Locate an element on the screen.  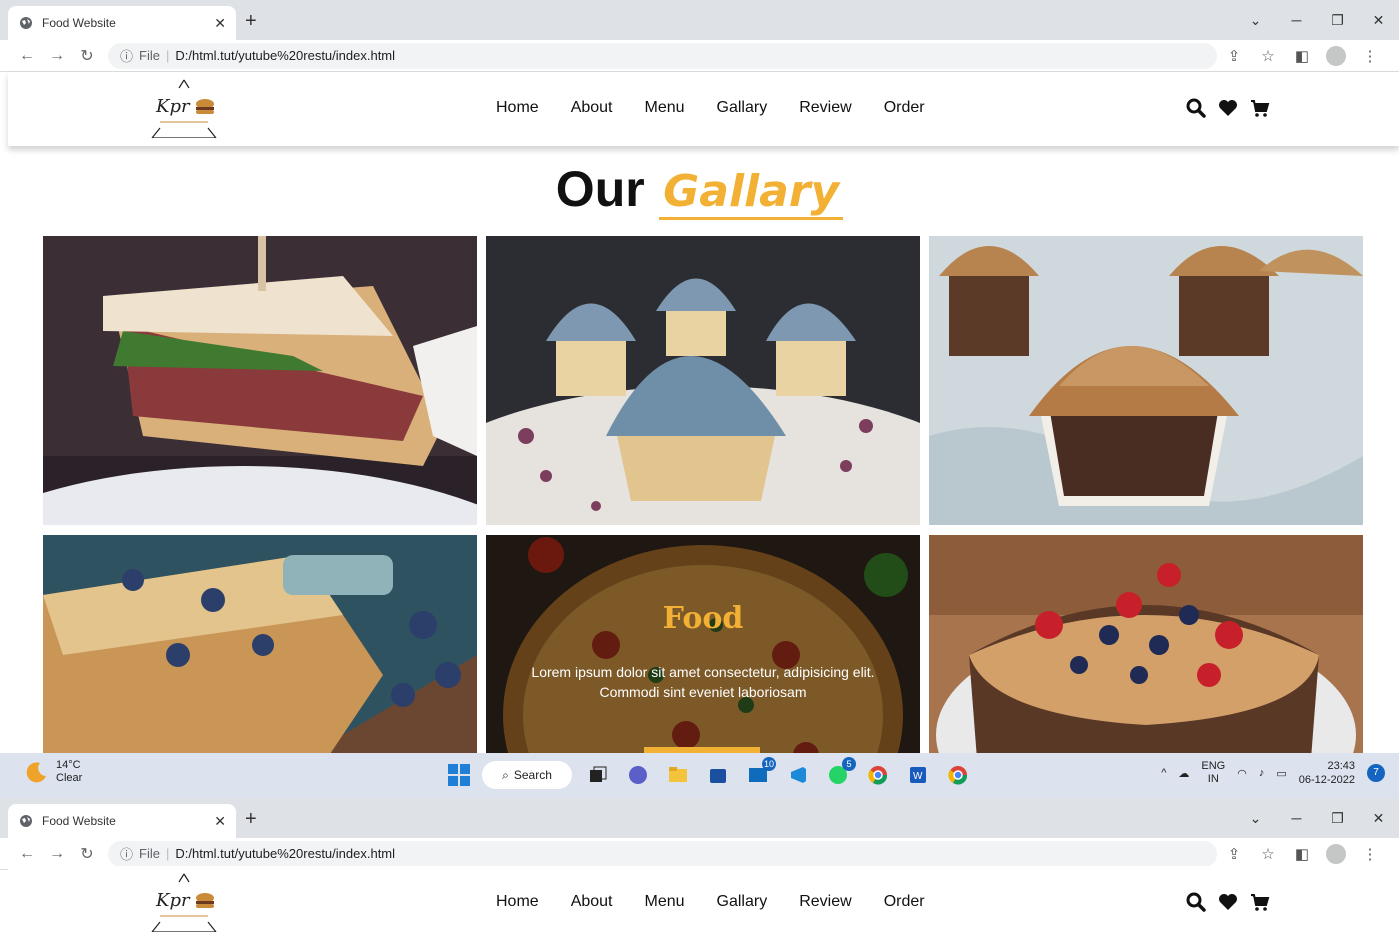
svg-text: W is located at coordinates (918, 776).